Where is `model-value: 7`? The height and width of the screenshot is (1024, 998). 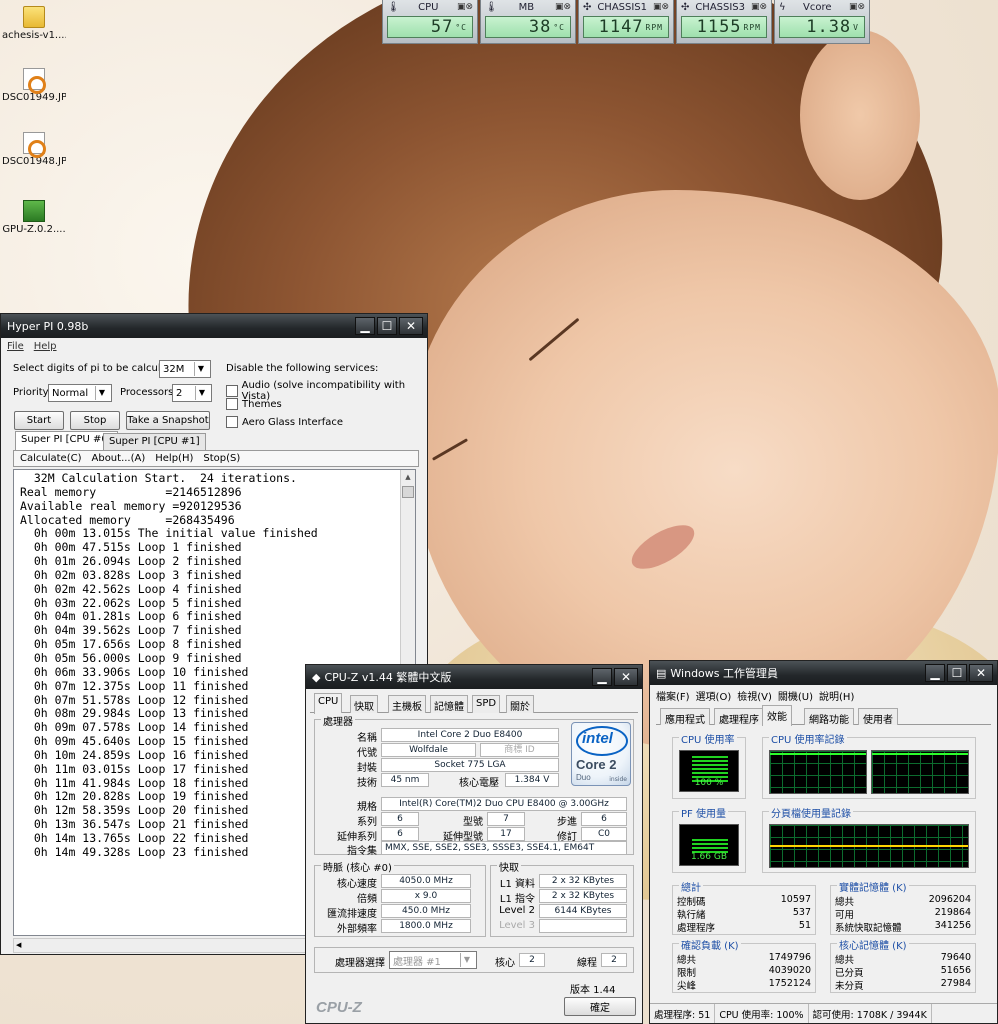 model-value: 7 is located at coordinates (506, 819).